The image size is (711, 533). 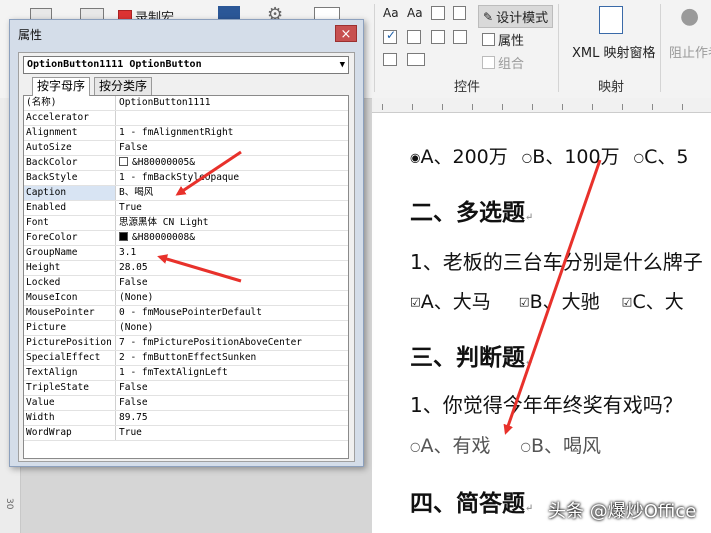 What do you see at coordinates (233, 223) in the screenshot?
I see `property-value: 思源黑体 CN Light` at bounding box center [233, 223].